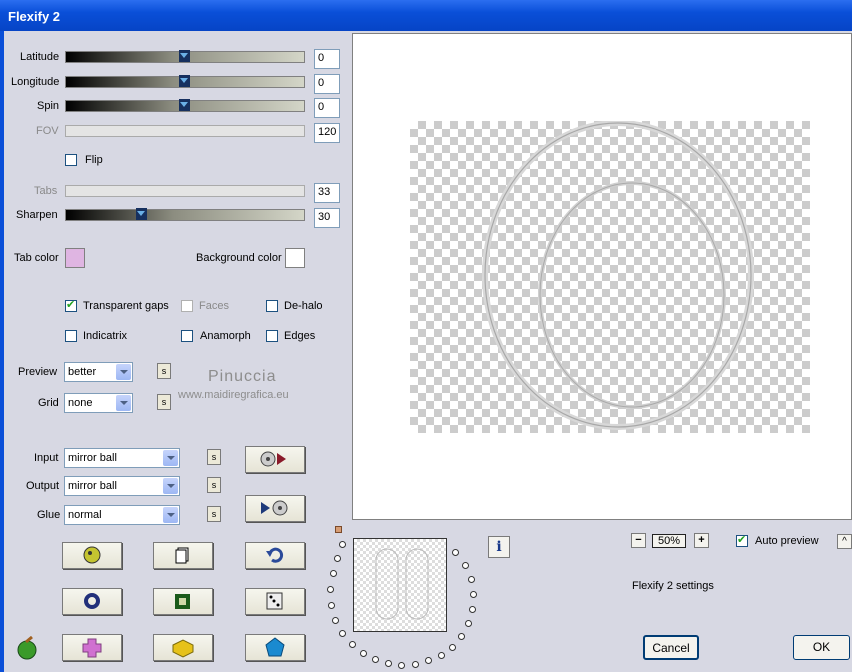 The height and width of the screenshot is (672, 852). I want to click on dice-face-icon, so click(92, 555).